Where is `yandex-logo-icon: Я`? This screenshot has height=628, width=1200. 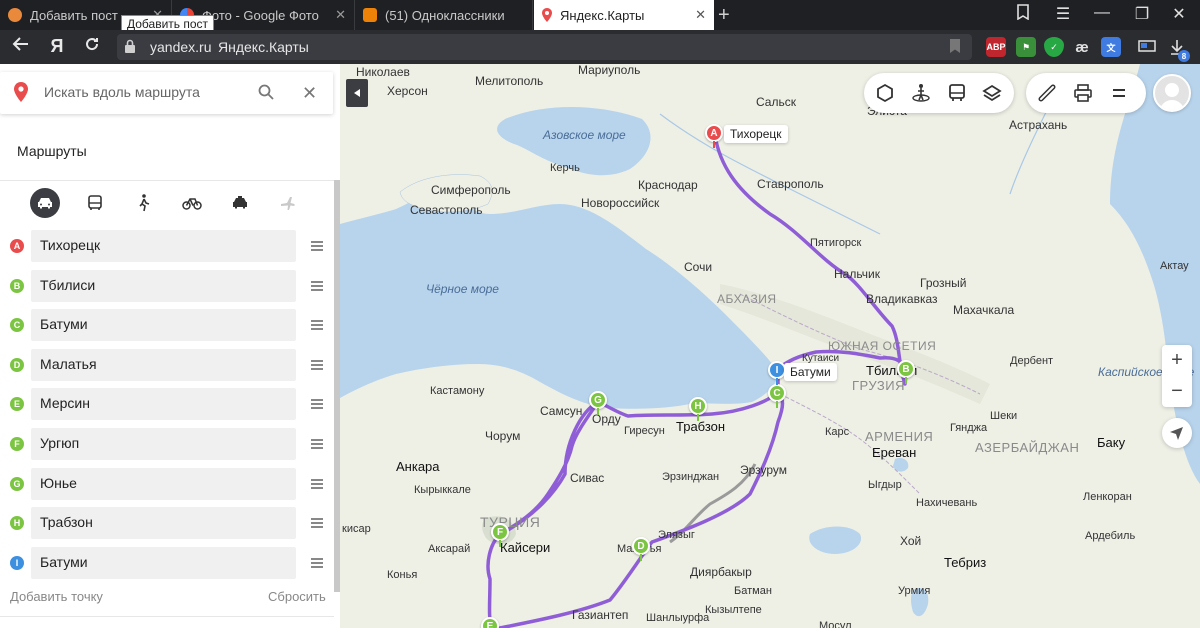 yandex-logo-icon: Я is located at coordinates (57, 46).